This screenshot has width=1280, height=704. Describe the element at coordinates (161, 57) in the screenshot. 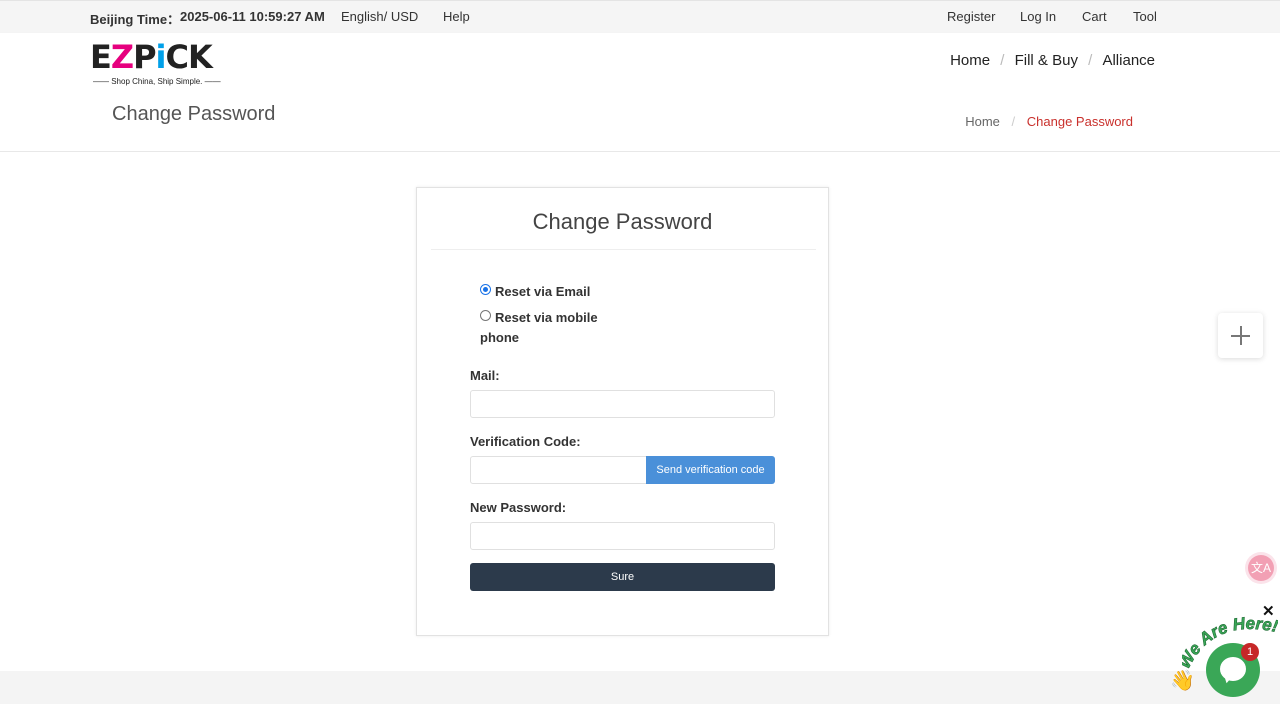

I see `logo-letter: i` at that location.